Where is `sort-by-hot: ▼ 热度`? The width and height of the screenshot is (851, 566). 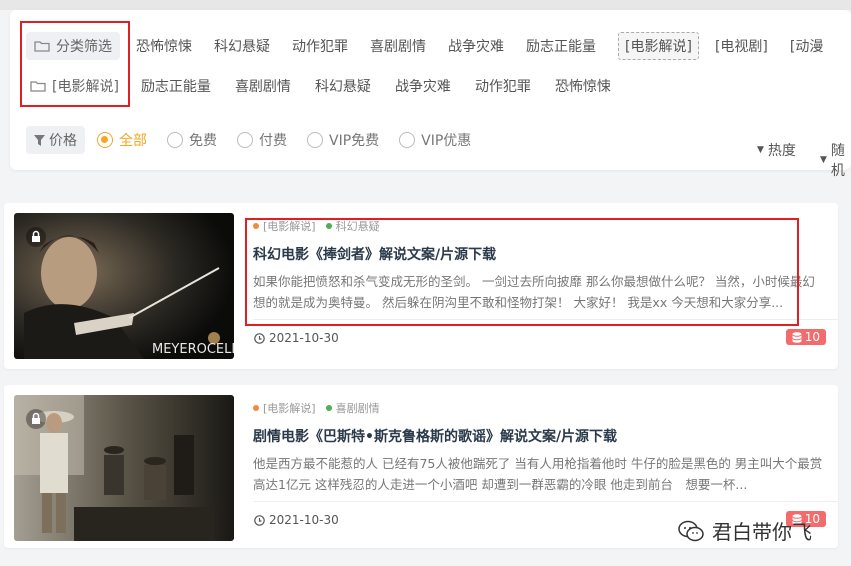 sort-by-hot: ▼ 热度 is located at coordinates (776, 150).